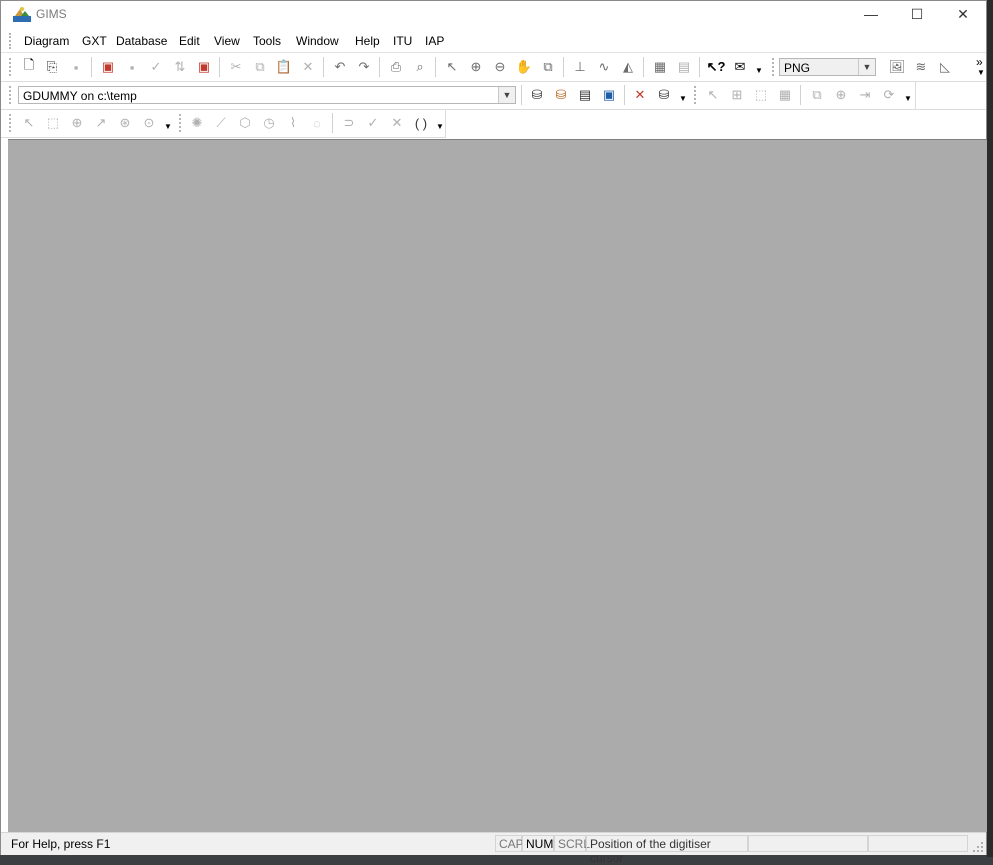 The width and height of the screenshot is (993, 865). What do you see at coordinates (604, 67) in the screenshot?
I see `satellite-icon: ∿` at bounding box center [604, 67].